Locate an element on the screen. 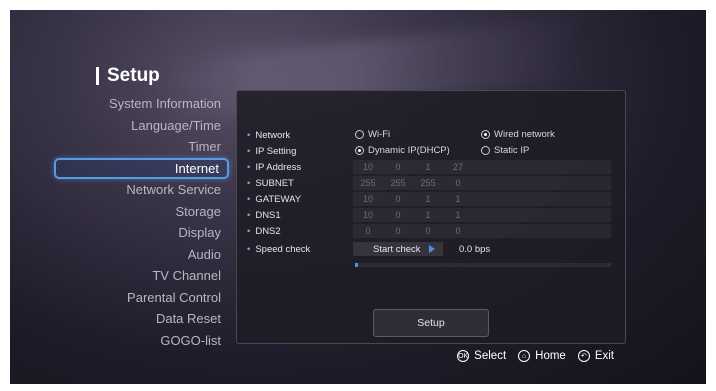  gateway-octet: 0 is located at coordinates (398, 199).